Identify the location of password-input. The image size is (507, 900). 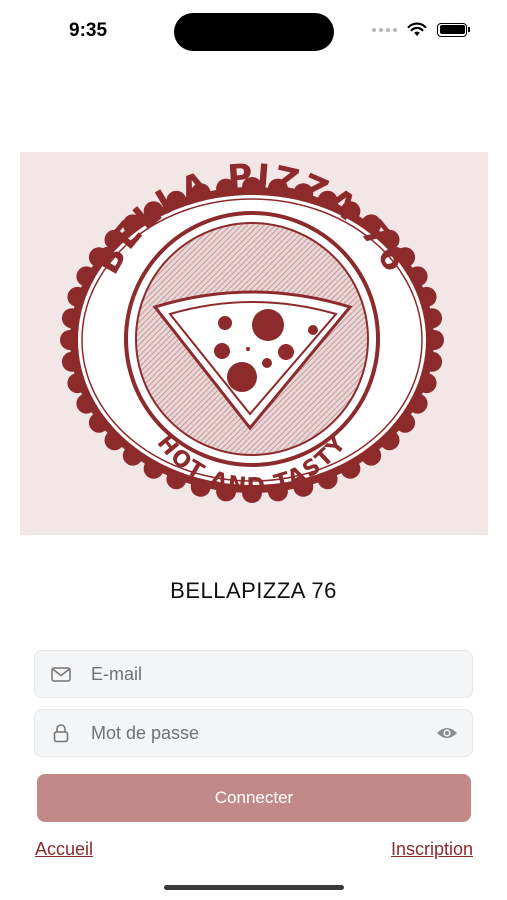
(256, 733).